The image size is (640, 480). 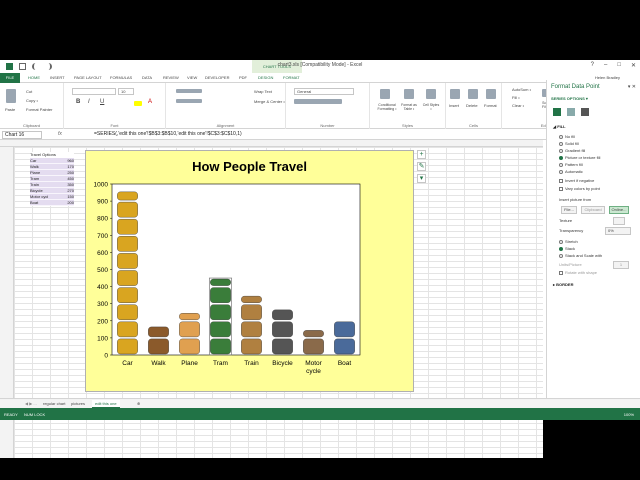 I want to click on font-name-combo, so click(x=94, y=91).